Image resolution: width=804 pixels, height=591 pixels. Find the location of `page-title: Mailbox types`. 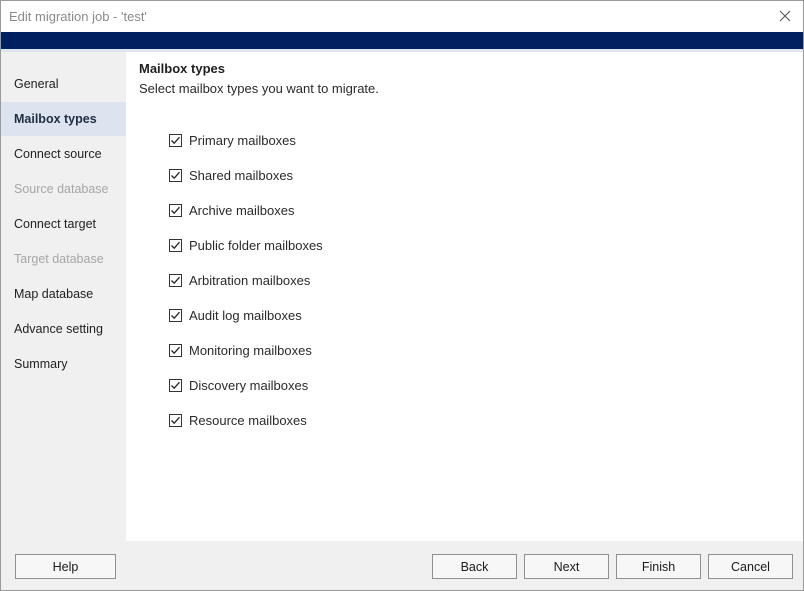

page-title: Mailbox types is located at coordinates (182, 68).